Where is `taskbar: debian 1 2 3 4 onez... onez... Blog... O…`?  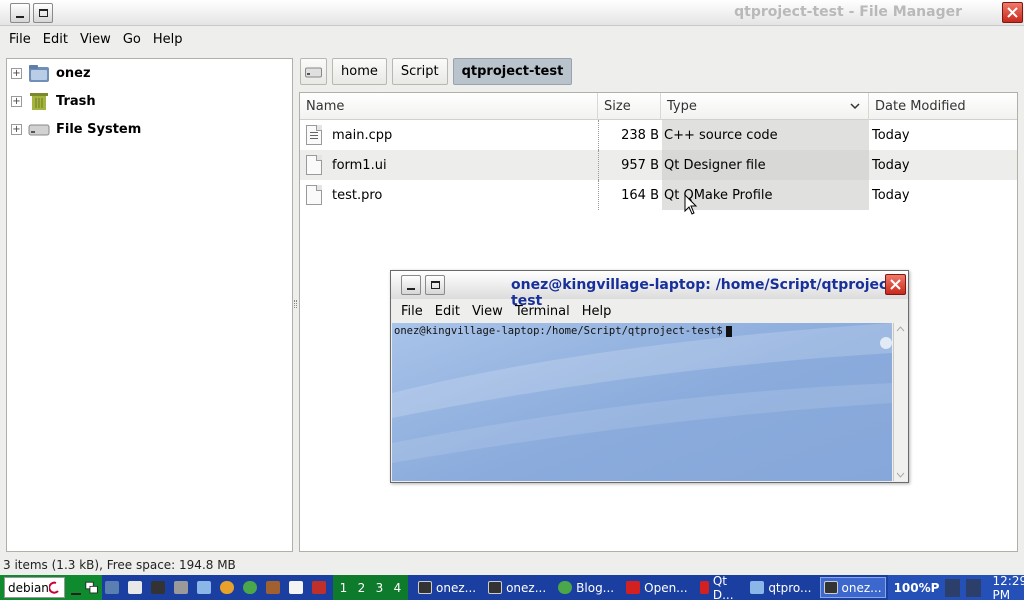
taskbar: debian 1 2 3 4 onez... onez... Blog... O… is located at coordinates (512, 586).